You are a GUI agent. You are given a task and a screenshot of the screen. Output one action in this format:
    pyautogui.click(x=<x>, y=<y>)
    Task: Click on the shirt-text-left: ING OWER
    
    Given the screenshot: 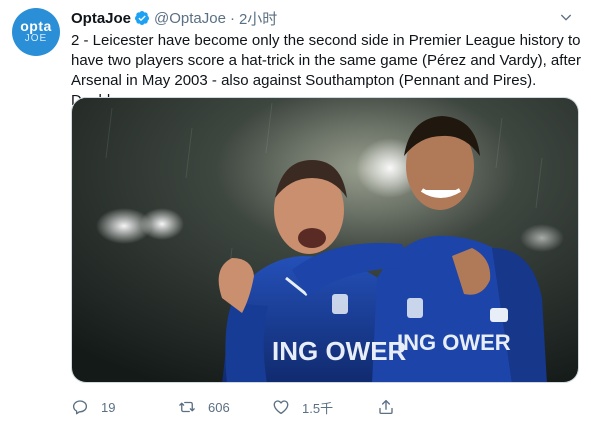 What is the action you would take?
    pyautogui.click(x=339, y=351)
    